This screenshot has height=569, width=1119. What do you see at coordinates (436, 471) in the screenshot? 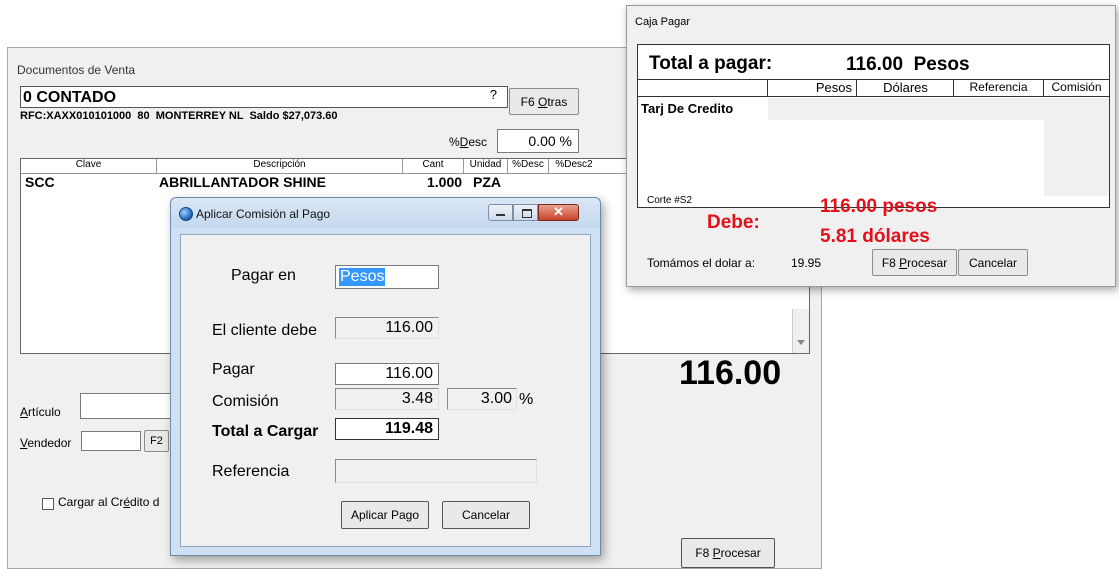
I see `referencia-field` at bounding box center [436, 471].